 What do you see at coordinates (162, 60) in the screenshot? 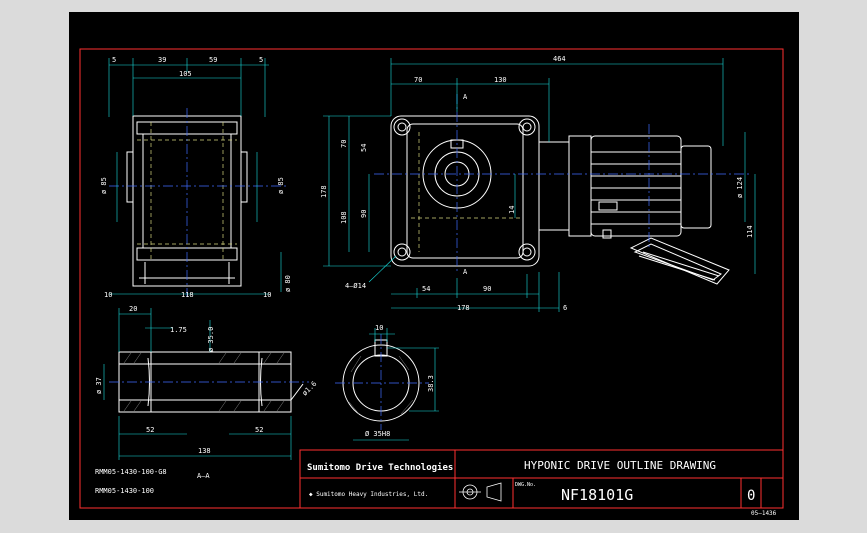
I see `dim-39: 39` at bounding box center [162, 60].